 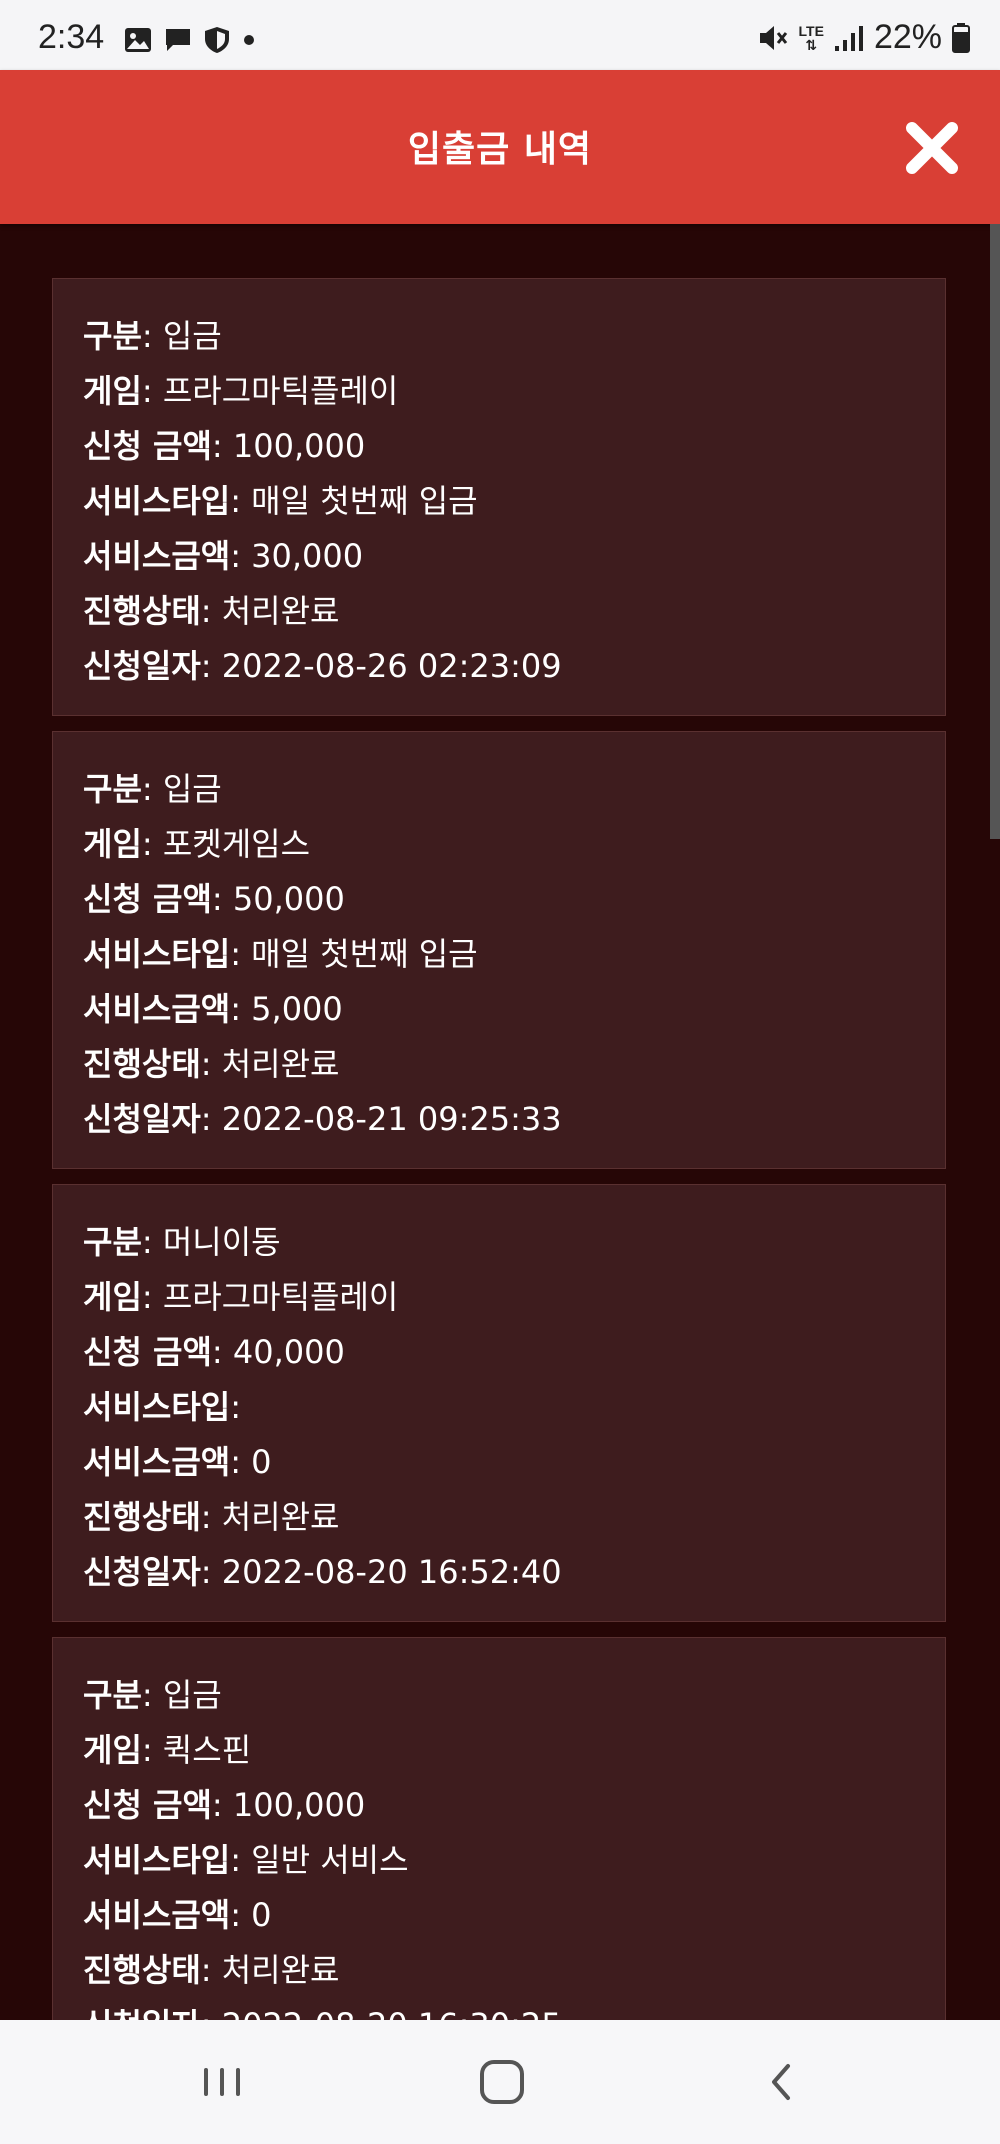 What do you see at coordinates (246, 1860) in the screenshot?
I see `row-service-type: 서비스타입: 일반 서비스` at bounding box center [246, 1860].